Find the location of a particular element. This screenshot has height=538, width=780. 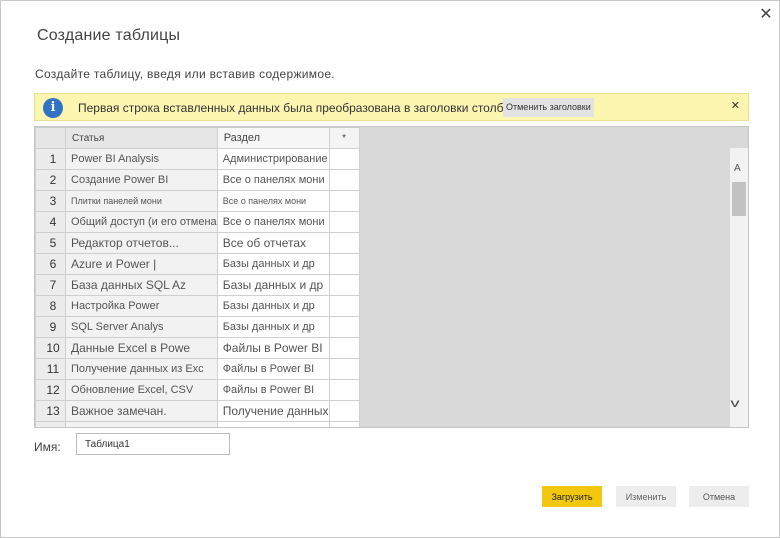

cell-section: Получение данных is located at coordinates (273, 411).